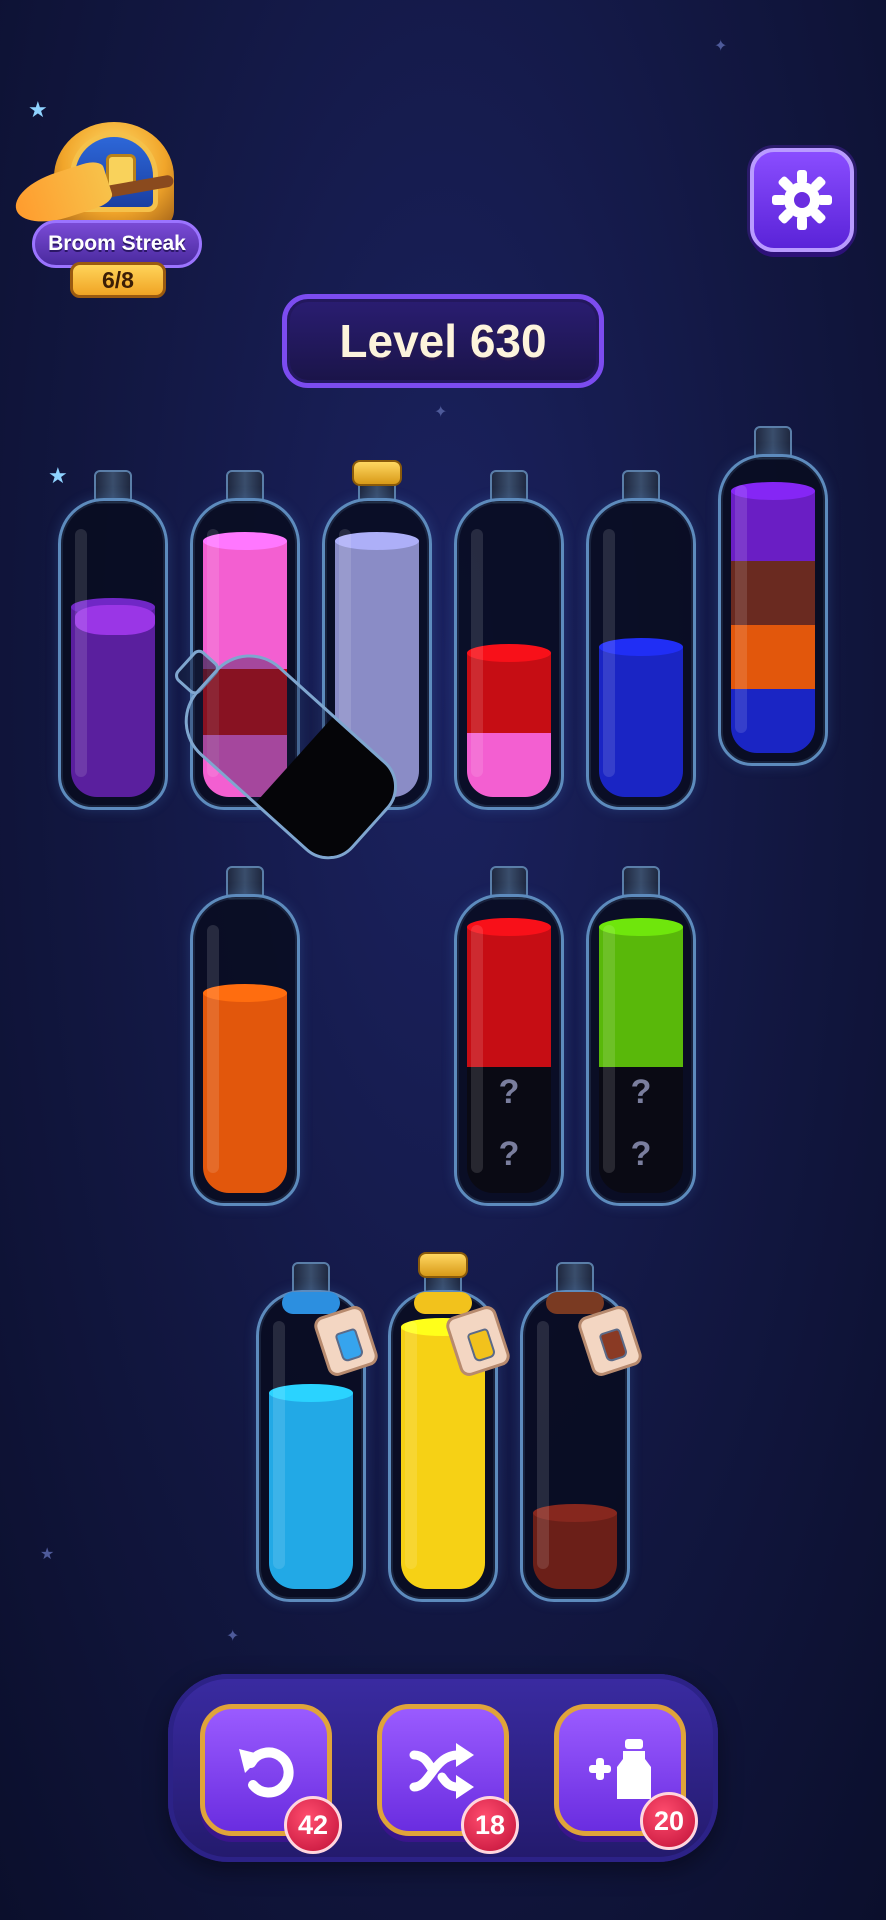 This screenshot has width=886, height=1920. I want to click on level-label: Level 630, so click(443, 341).